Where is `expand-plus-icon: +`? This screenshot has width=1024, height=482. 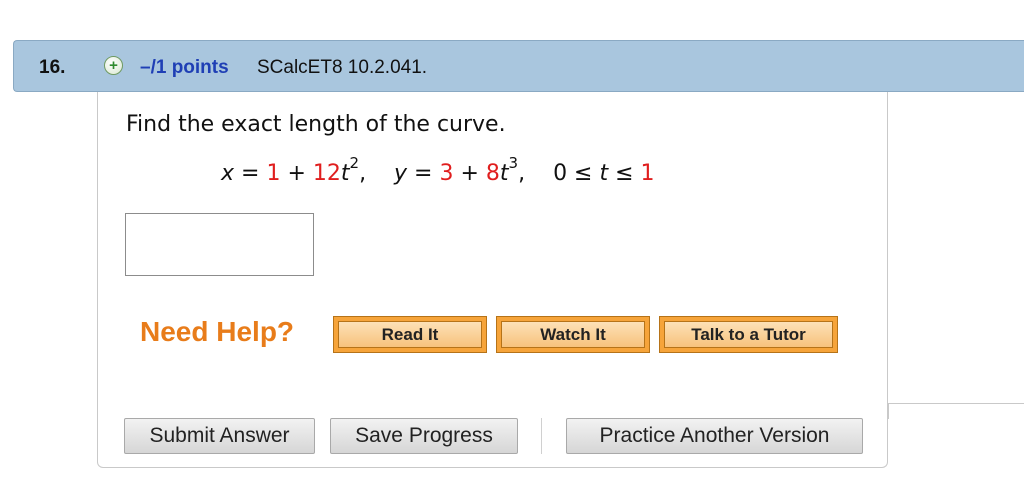
expand-plus-icon: + is located at coordinates (113, 65).